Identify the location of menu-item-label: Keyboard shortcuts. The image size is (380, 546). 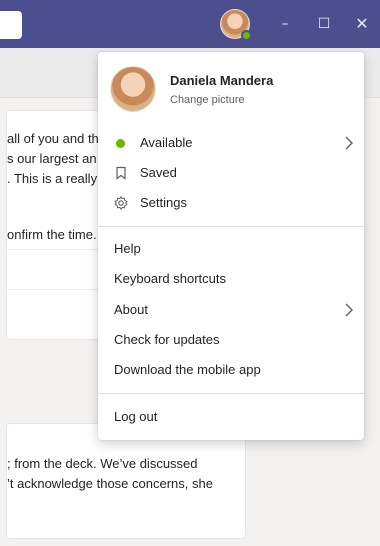
(170, 278).